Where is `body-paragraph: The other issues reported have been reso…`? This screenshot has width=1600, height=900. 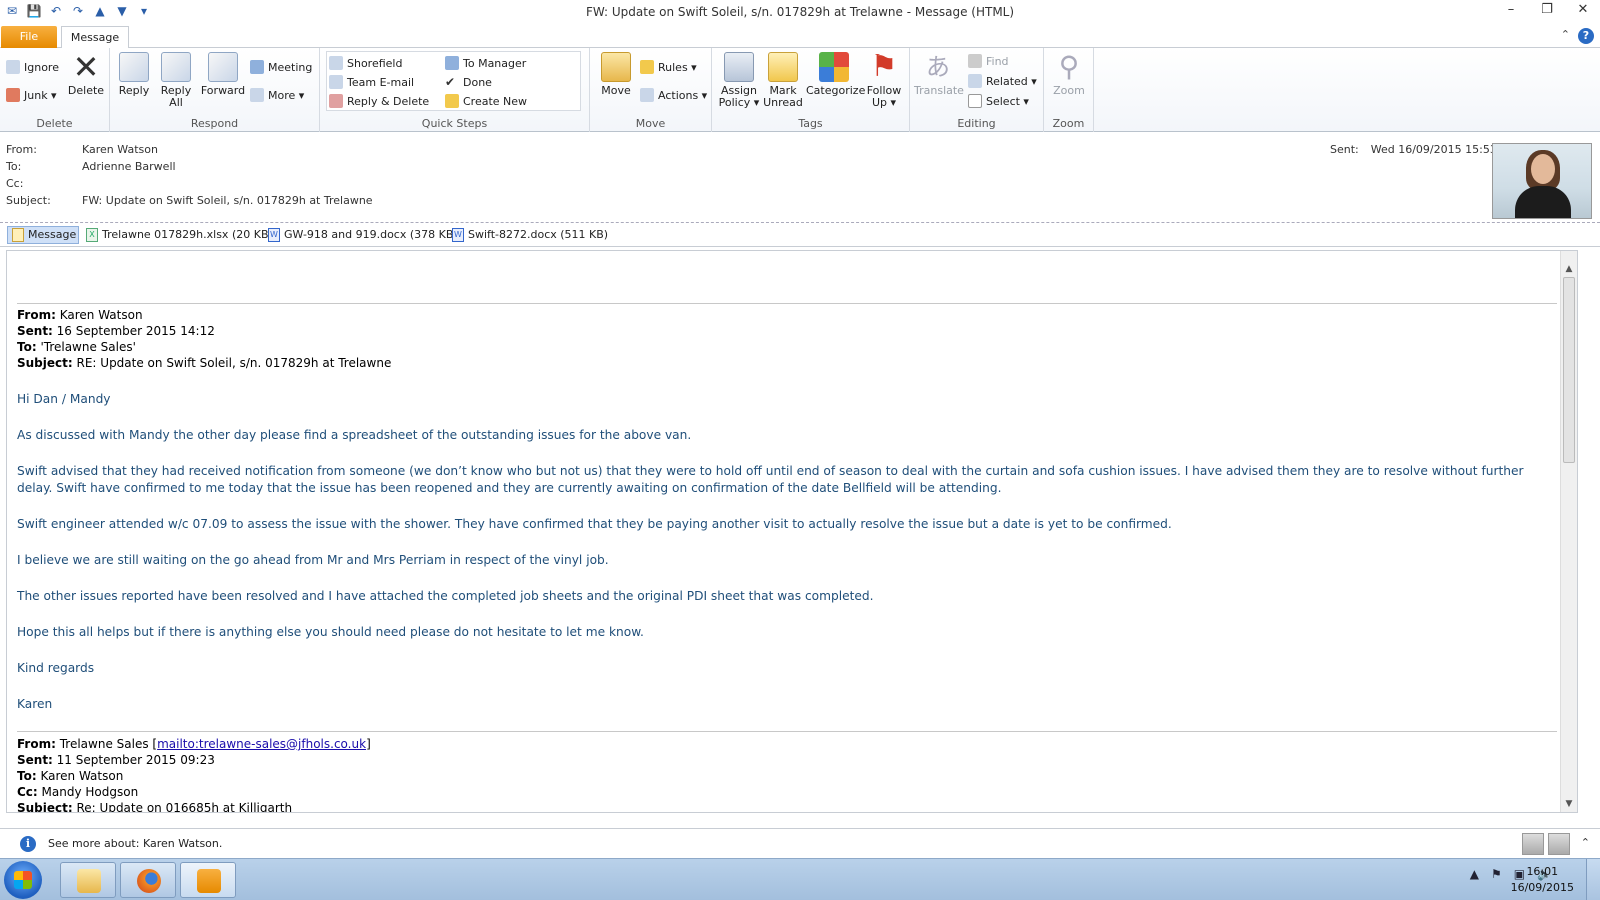 body-paragraph: The other issues reported have been reso… is located at coordinates (445, 596).